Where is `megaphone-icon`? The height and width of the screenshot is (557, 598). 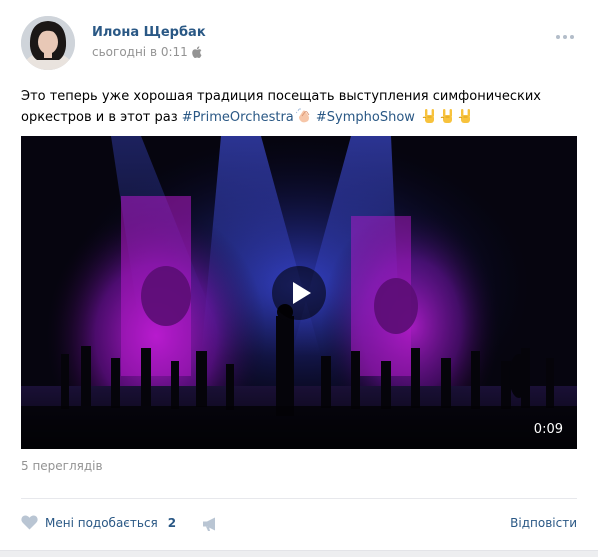
megaphone-icon is located at coordinates (209, 524).